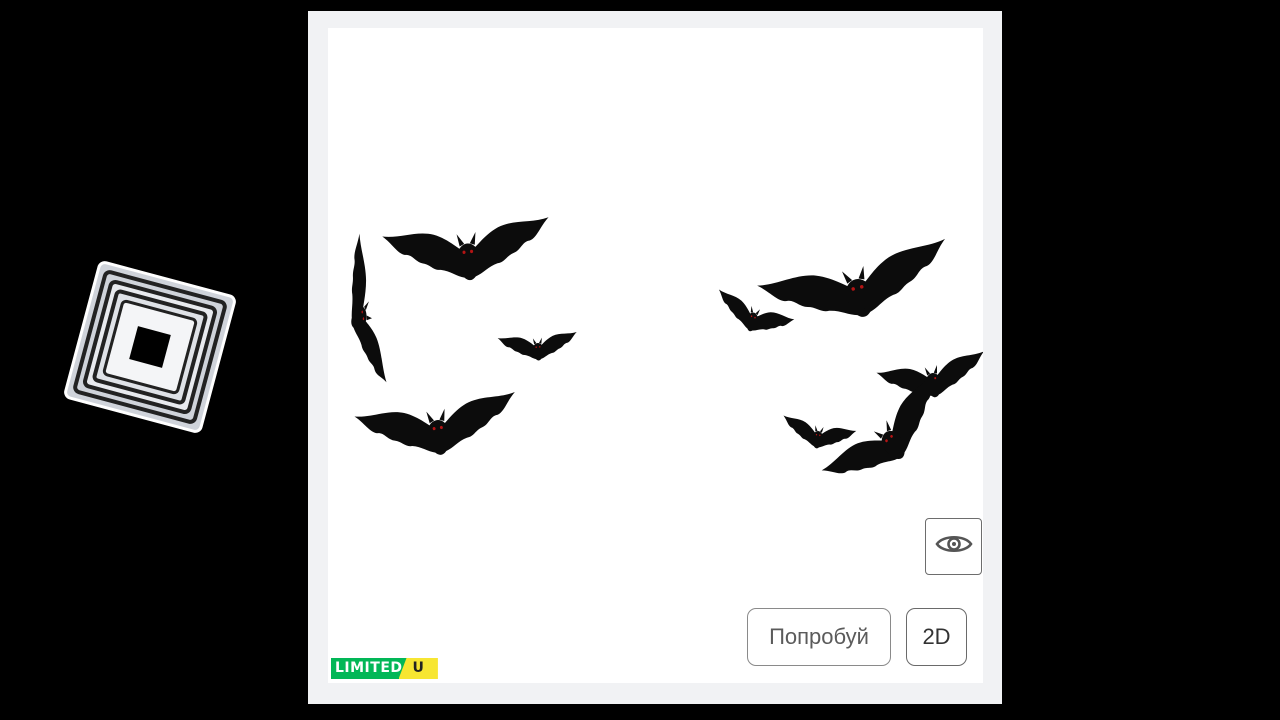 This screenshot has height=720, width=1280. I want to click on limited-label: LIMITED, so click(369, 668).